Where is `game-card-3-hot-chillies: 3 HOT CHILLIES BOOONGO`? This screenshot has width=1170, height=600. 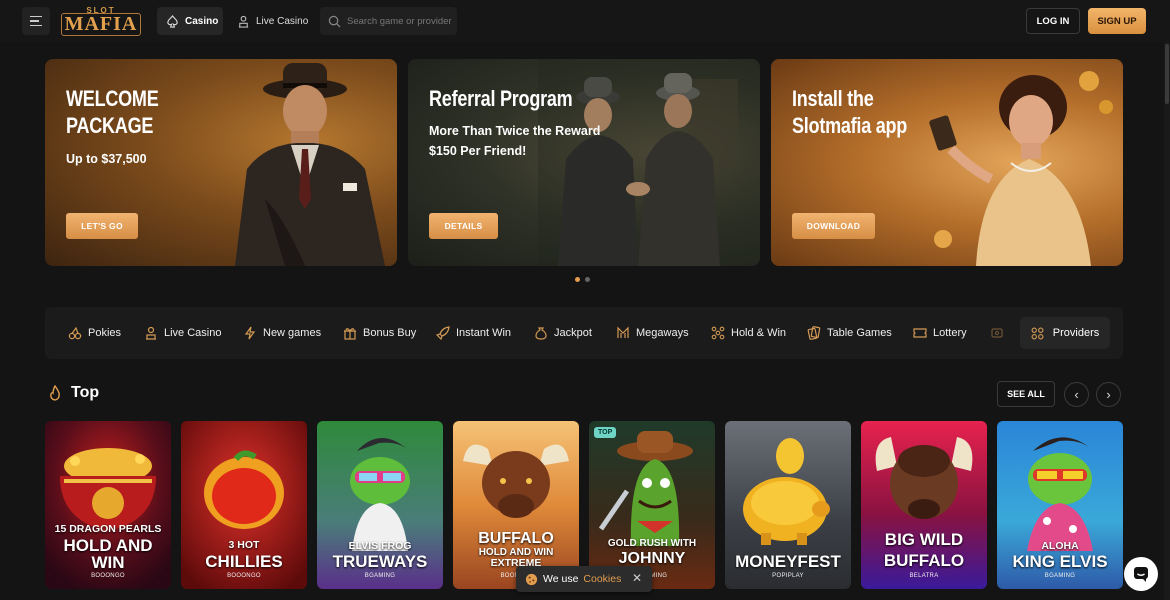
game-card-3-hot-chillies: 3 HOT CHILLIES BOOONGO is located at coordinates (244, 505).